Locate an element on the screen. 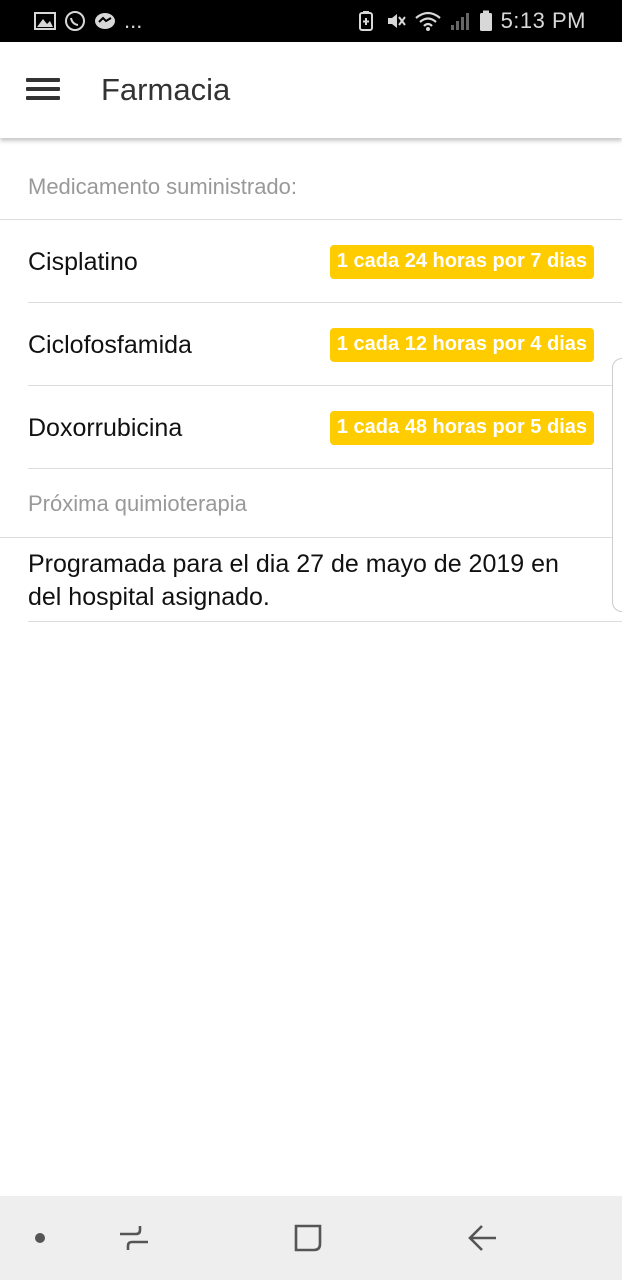 The height and width of the screenshot is (1280, 622). dot-icon is located at coordinates (40, 1238).